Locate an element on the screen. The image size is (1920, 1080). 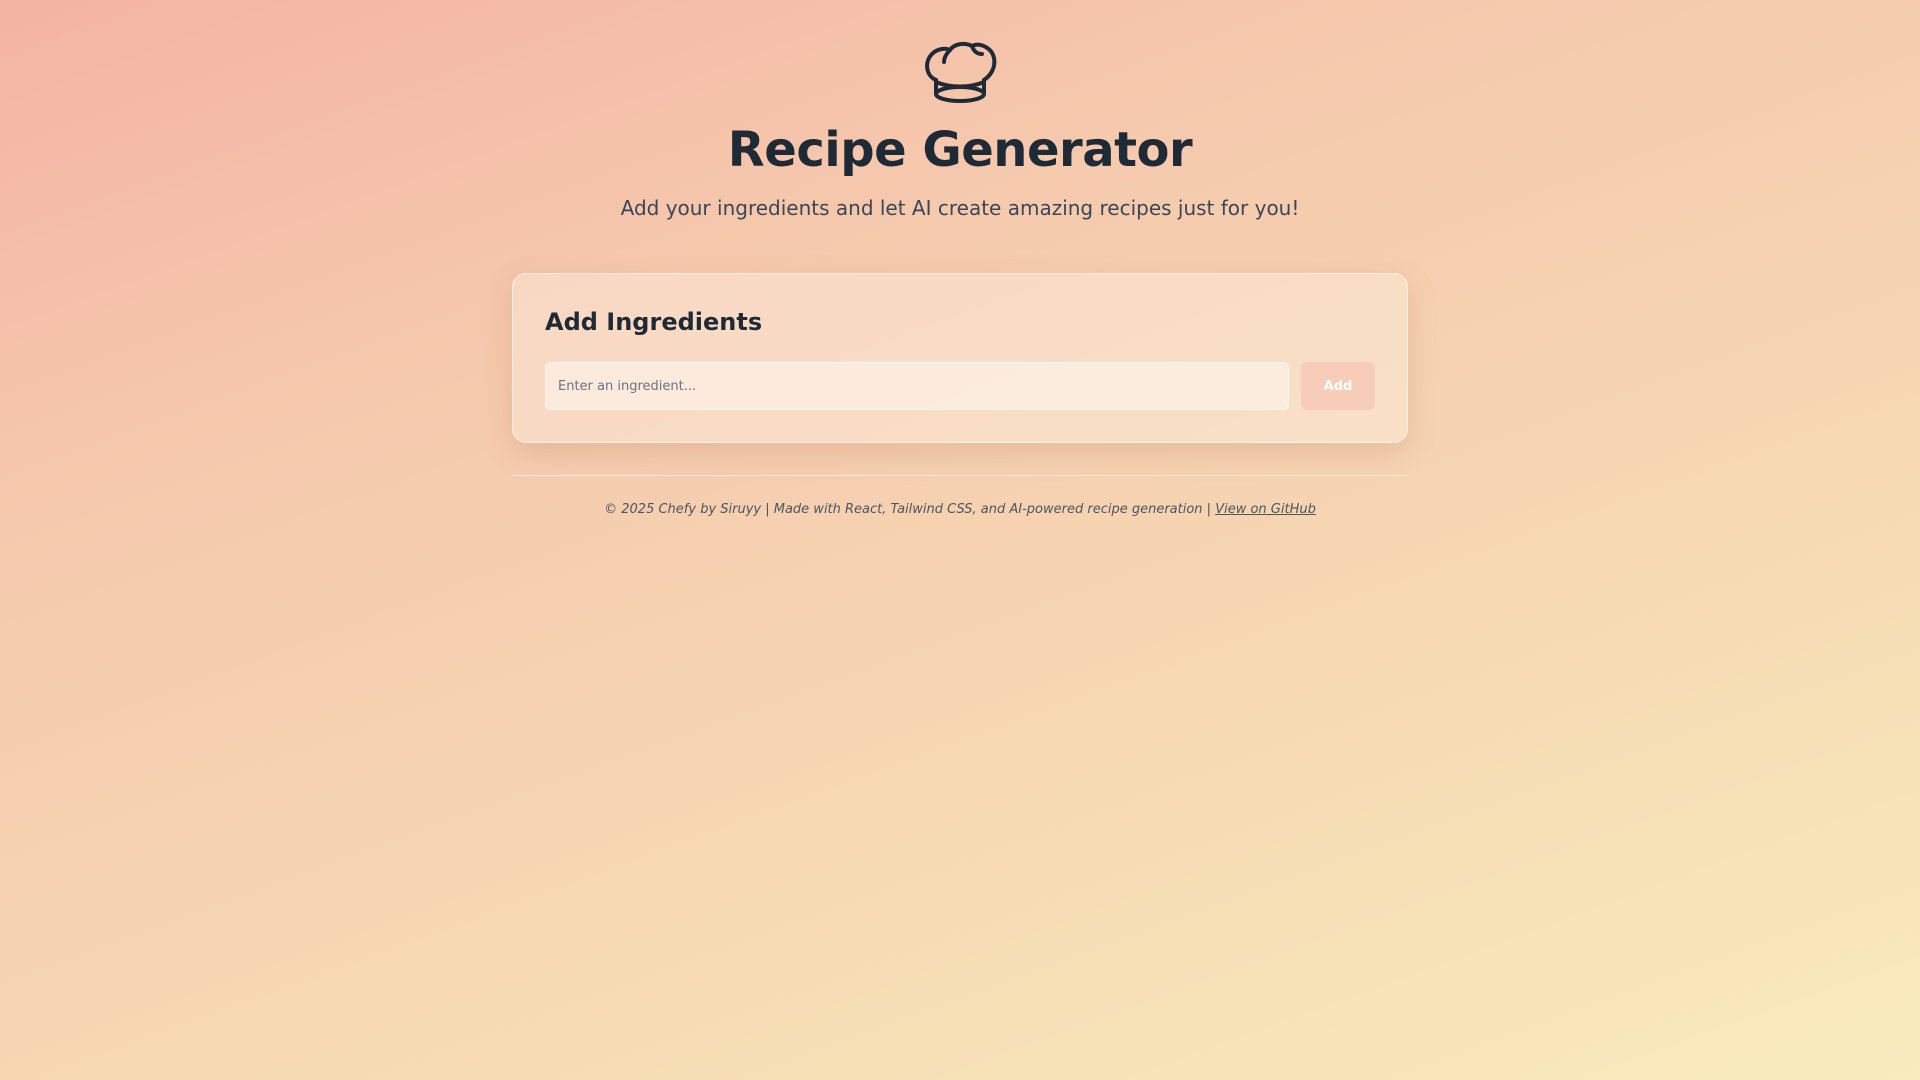
add-ingredients-card: Add Ingredients Add is located at coordinates (960, 358).